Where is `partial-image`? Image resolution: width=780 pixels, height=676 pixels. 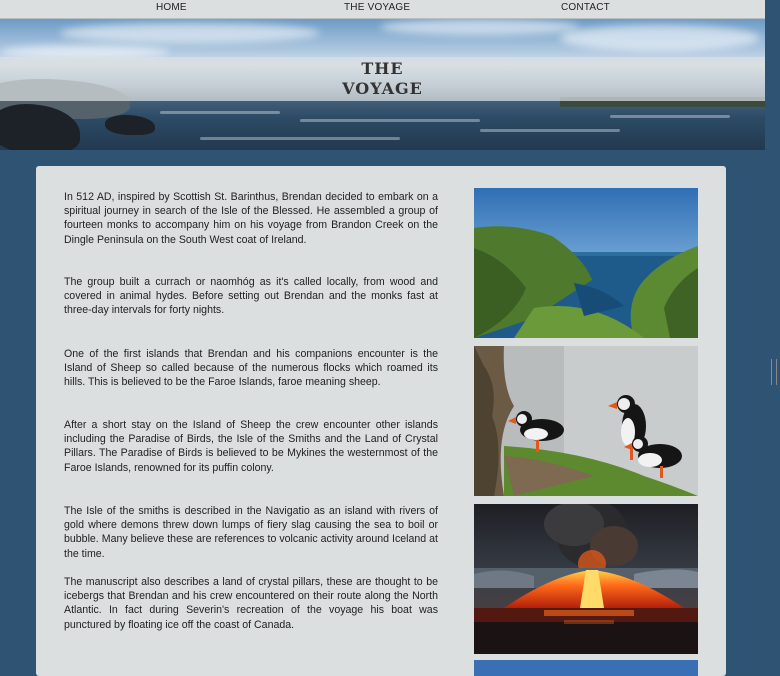 partial-image is located at coordinates (586, 668).